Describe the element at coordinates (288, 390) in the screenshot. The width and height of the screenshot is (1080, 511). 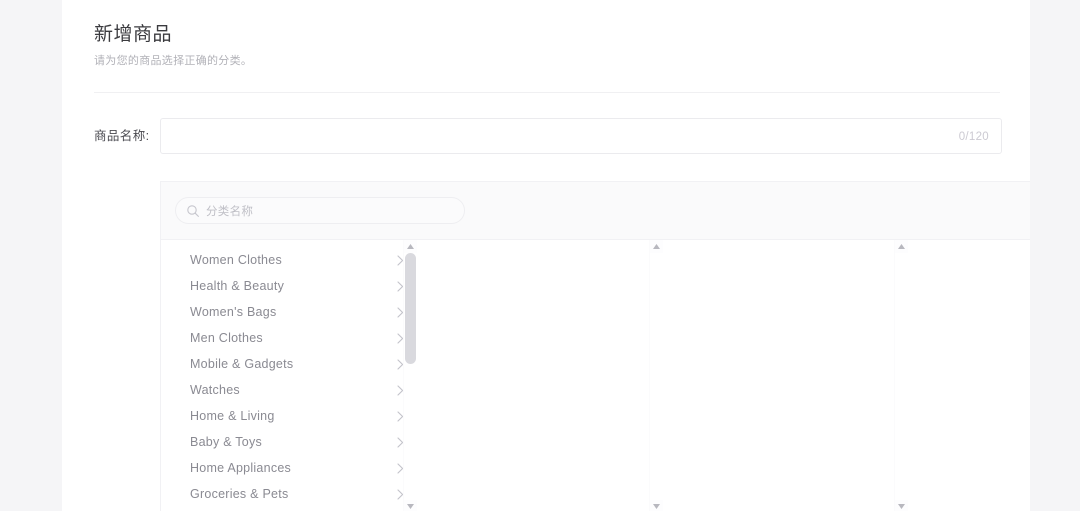
I see `category-item: Watches` at that location.